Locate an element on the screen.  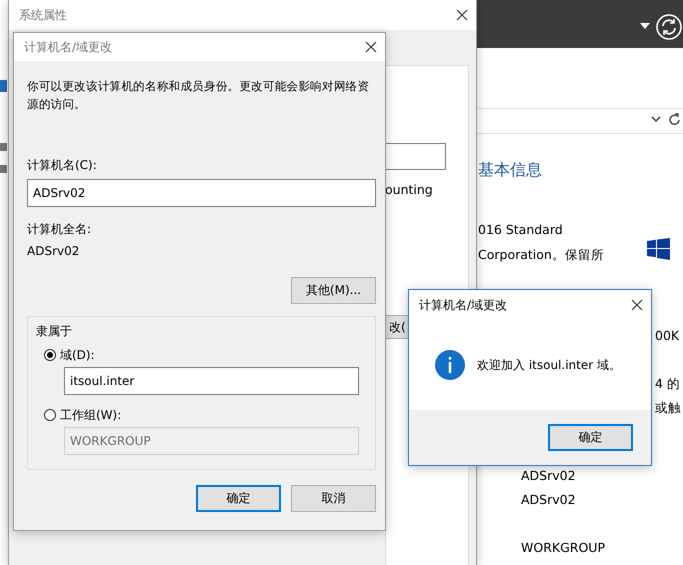
system-info-text: Corporation。保留所 is located at coordinates (541, 255).